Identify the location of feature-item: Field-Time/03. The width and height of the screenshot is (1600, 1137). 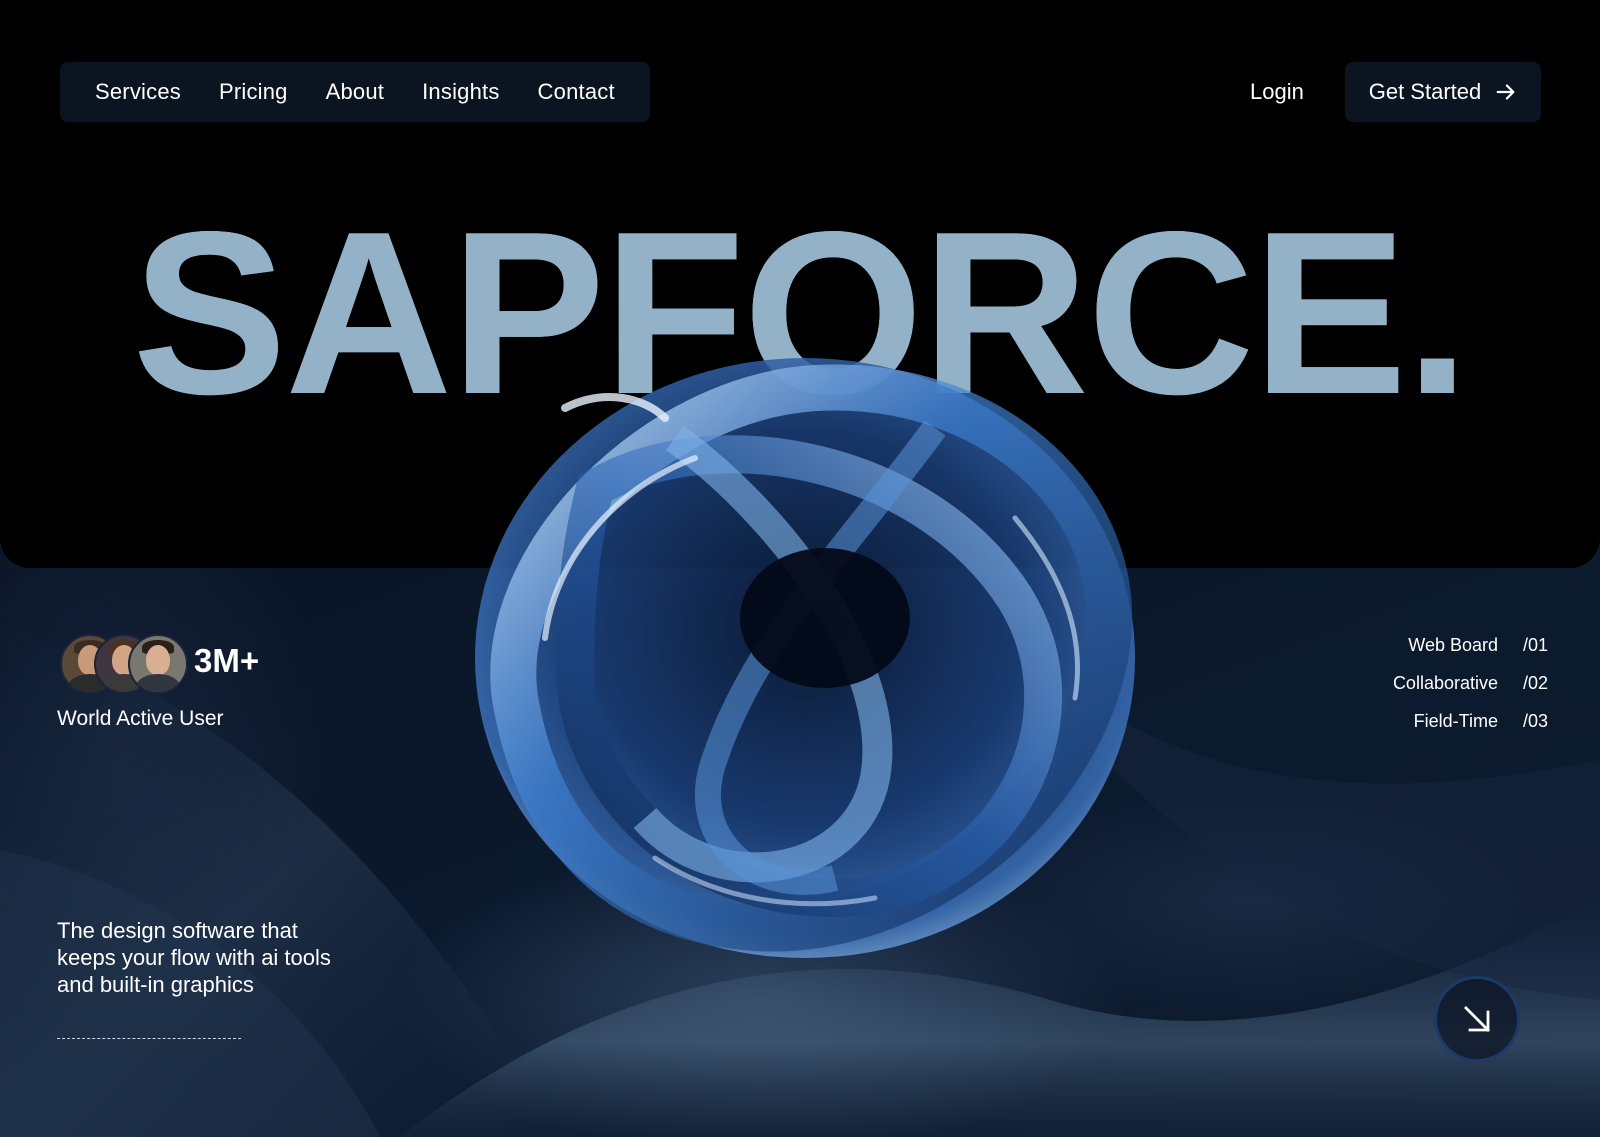
(1470, 721).